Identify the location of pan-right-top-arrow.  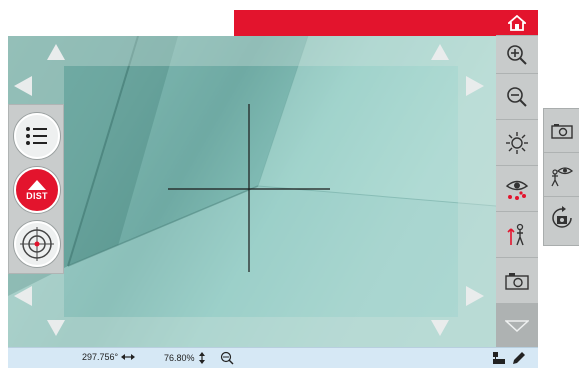
(475, 86).